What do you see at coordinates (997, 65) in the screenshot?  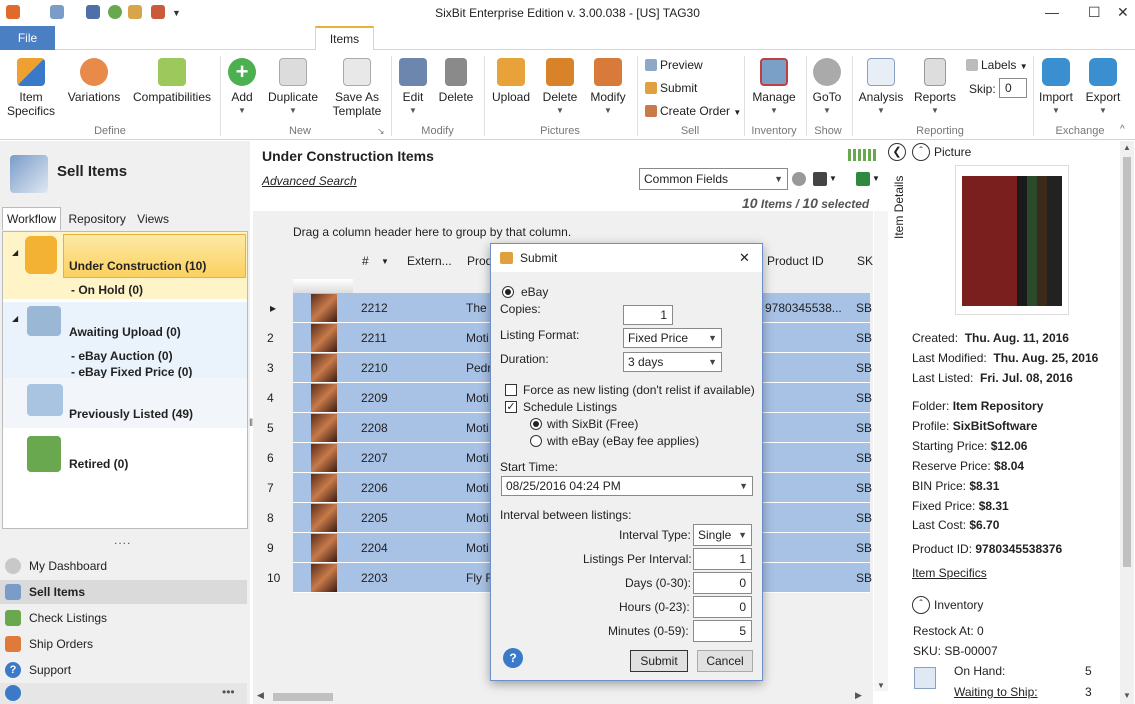 I see `labels-button: Labels ▼` at bounding box center [997, 65].